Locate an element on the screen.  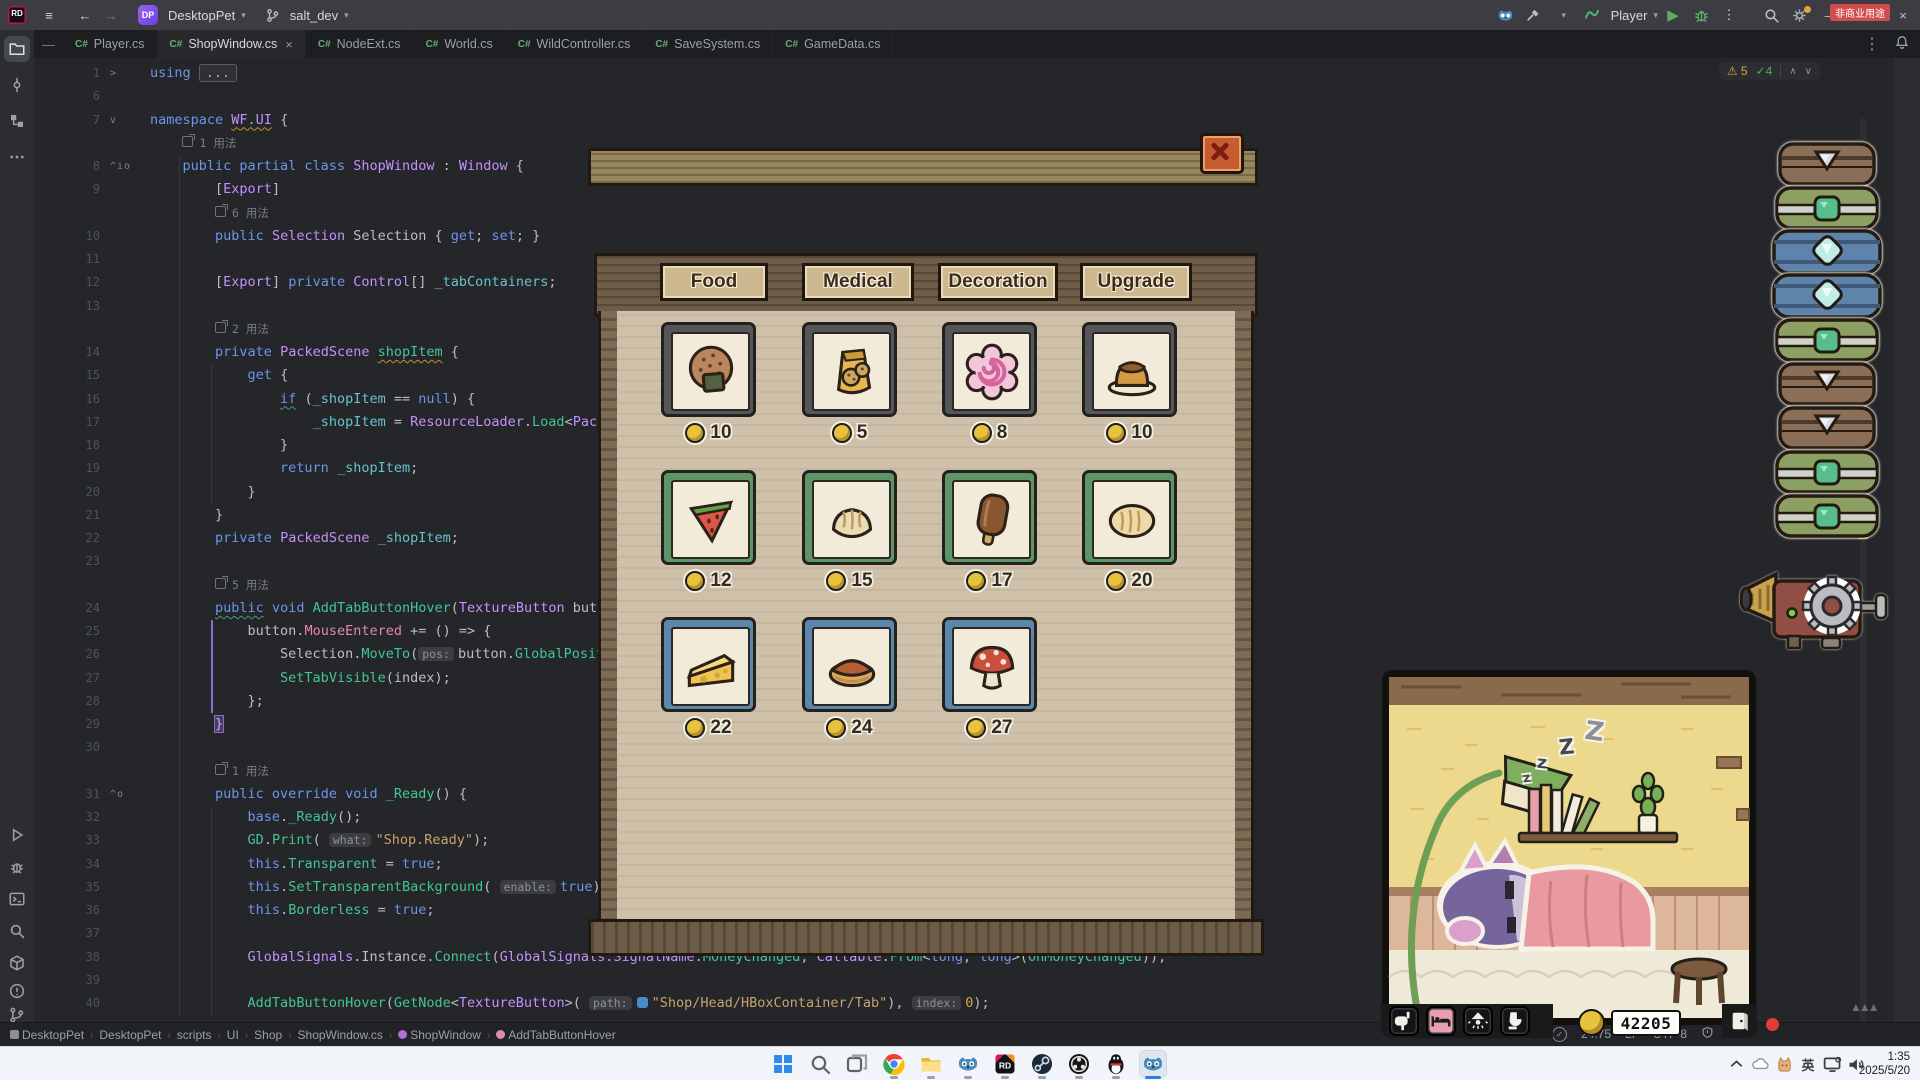
code-text: if (_shopItem == null) { is located at coordinates (312, 399).